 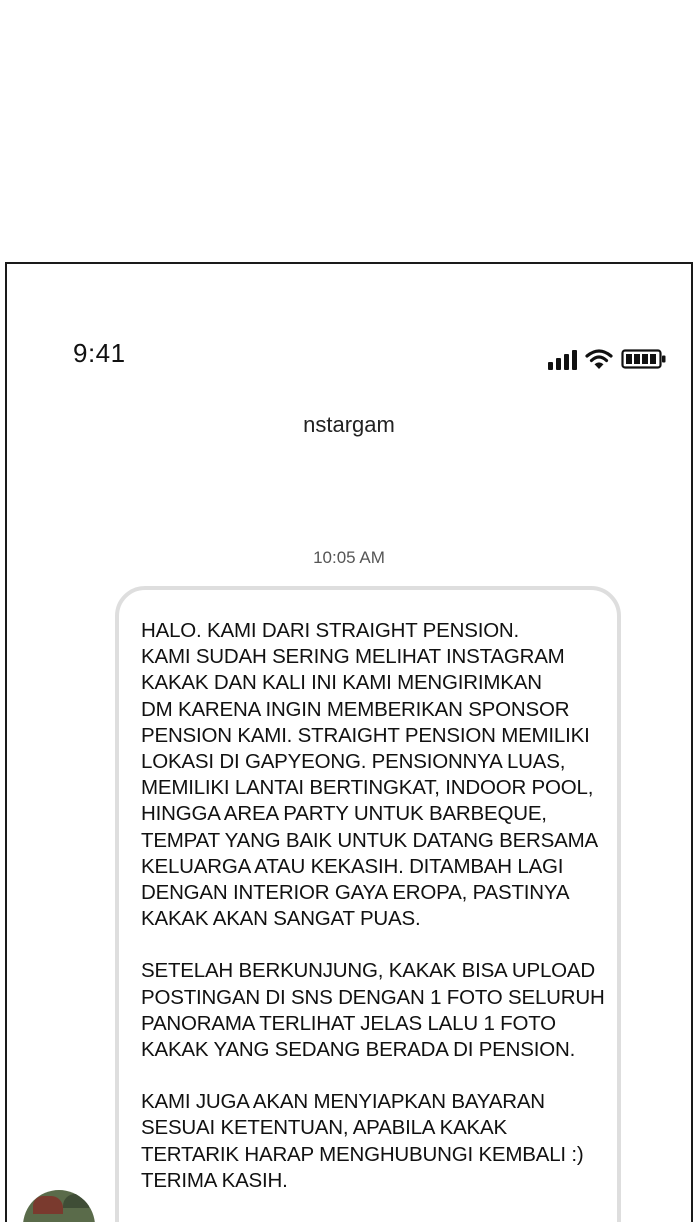 What do you see at coordinates (349, 424) in the screenshot?
I see `app-title: nstargam` at bounding box center [349, 424].